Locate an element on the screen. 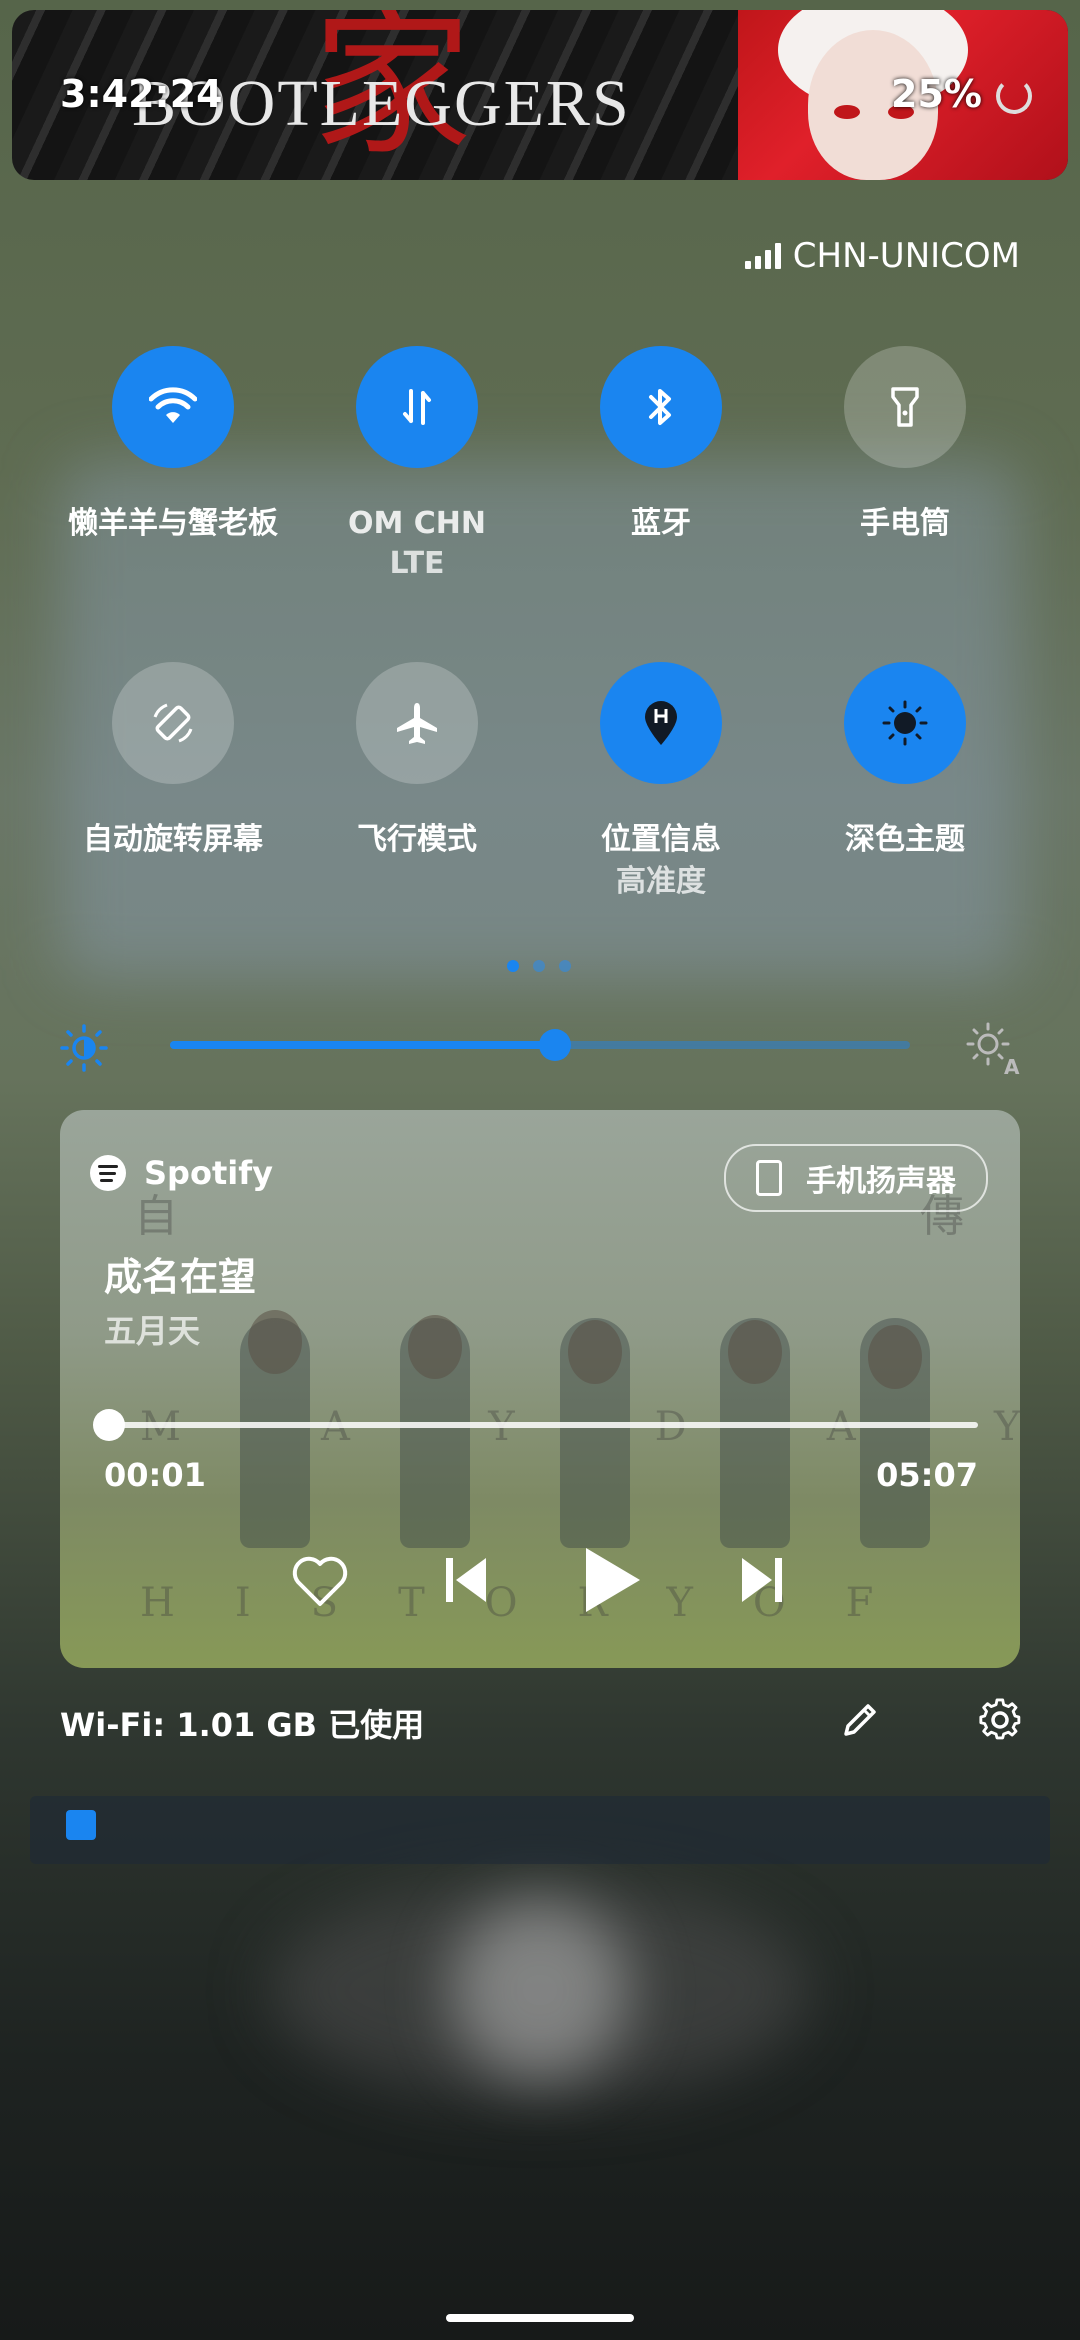 The width and height of the screenshot is (1080, 2340). page-indicator is located at coordinates (539, 966).